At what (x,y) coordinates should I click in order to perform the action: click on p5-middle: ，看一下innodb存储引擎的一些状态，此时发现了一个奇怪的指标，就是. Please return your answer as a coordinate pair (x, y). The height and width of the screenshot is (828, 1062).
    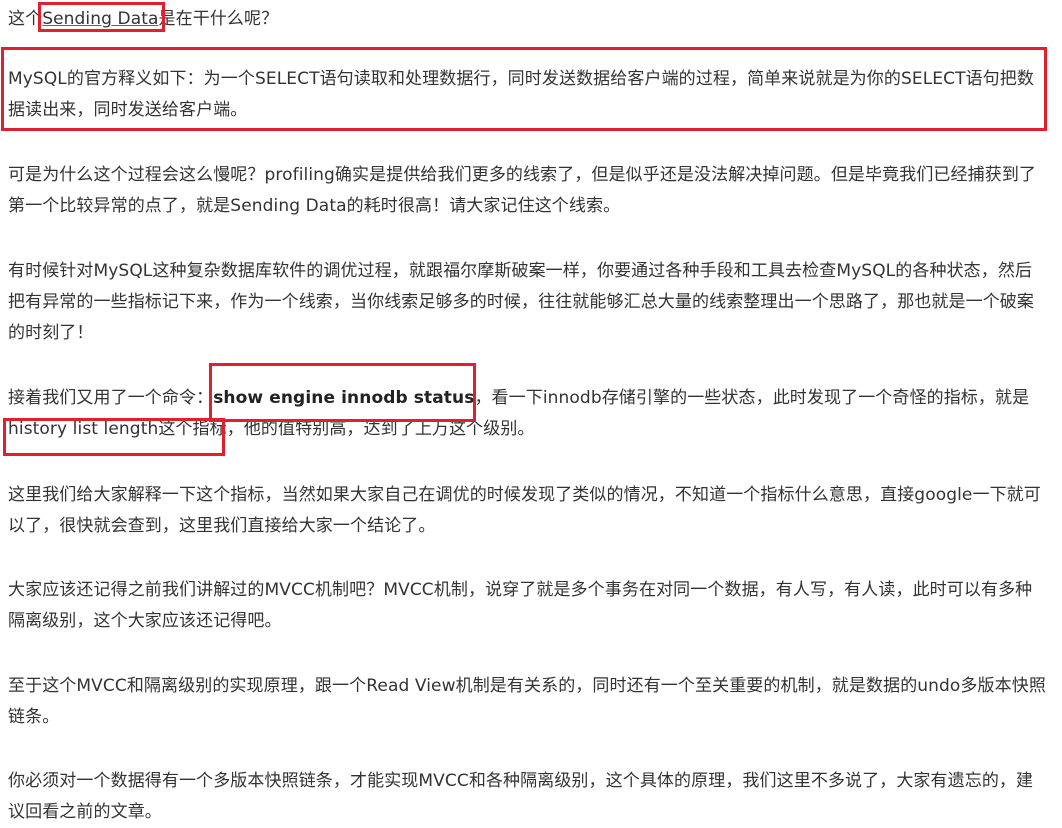
    Looking at the image, I should click on (752, 398).